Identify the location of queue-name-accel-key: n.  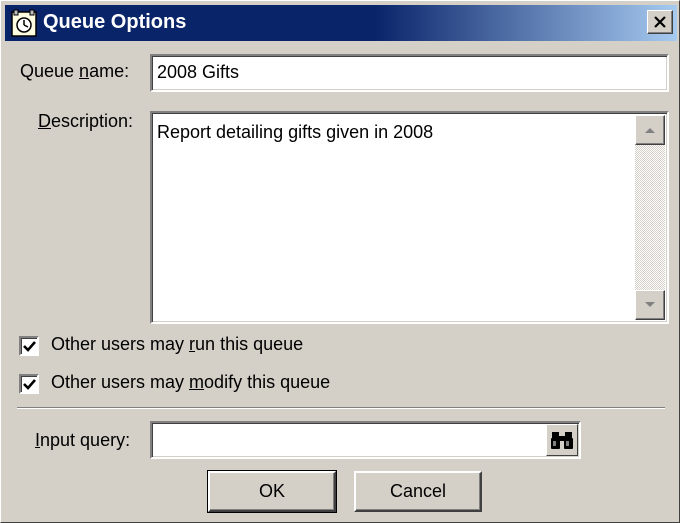
(84, 71).